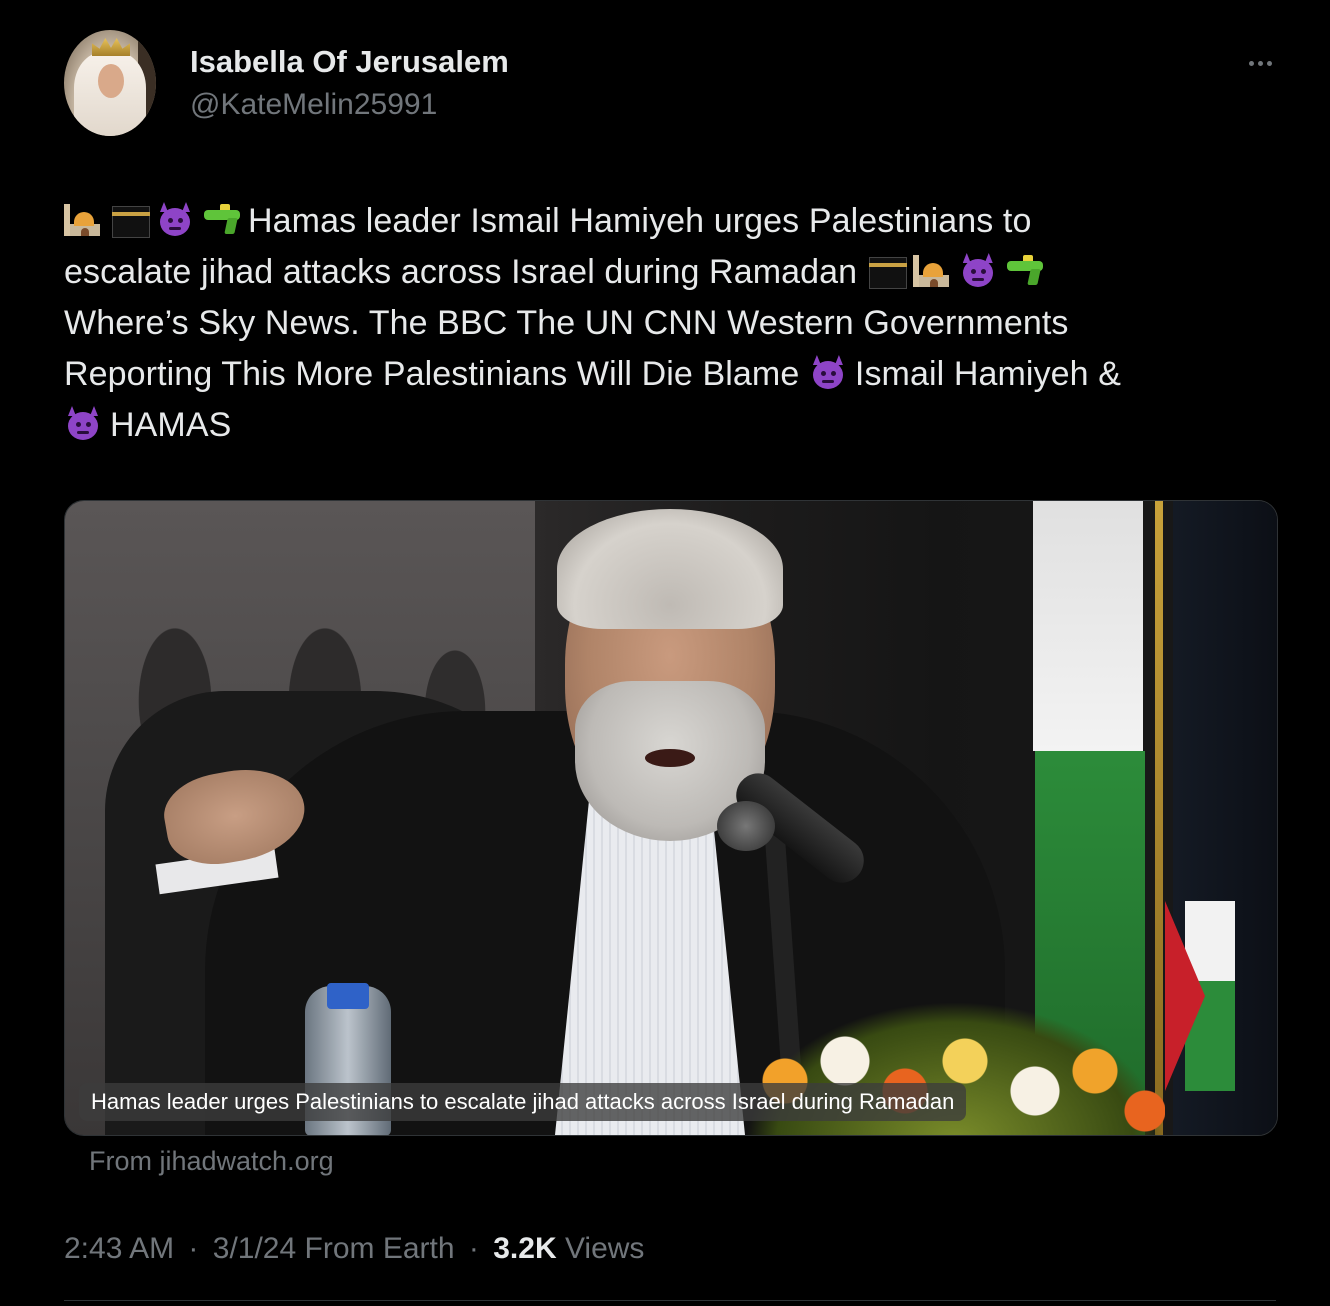 This screenshot has width=1330, height=1306. I want to click on tweet-metadata: 2:43 AM · 3/1/24 From Earth · 3.2K Views, so click(354, 1249).